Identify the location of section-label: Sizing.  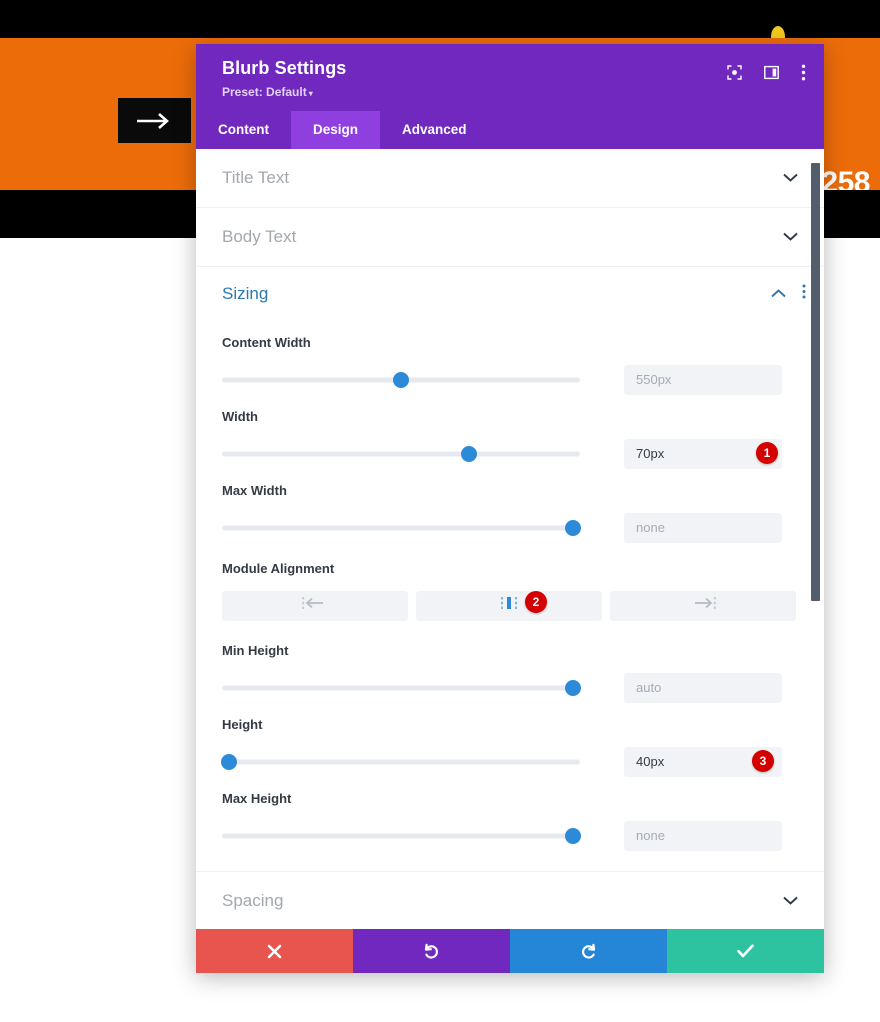
(245, 293).